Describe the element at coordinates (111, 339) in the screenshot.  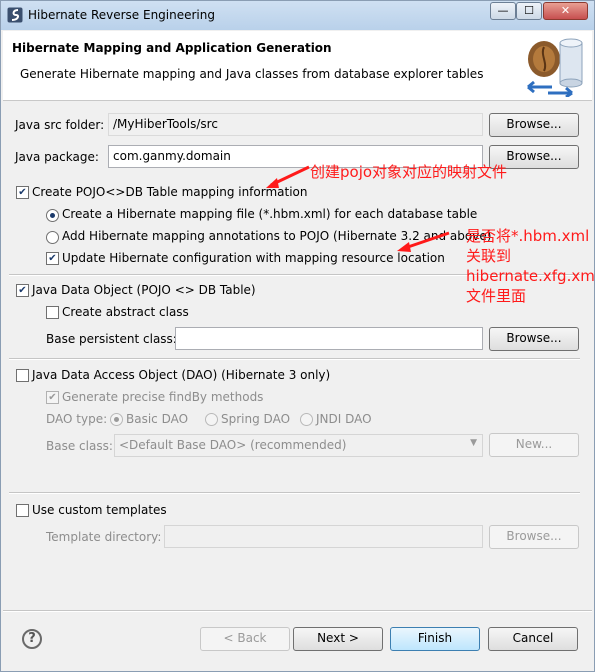
I see `base-persistent-class-label: Base persistent class:` at that location.